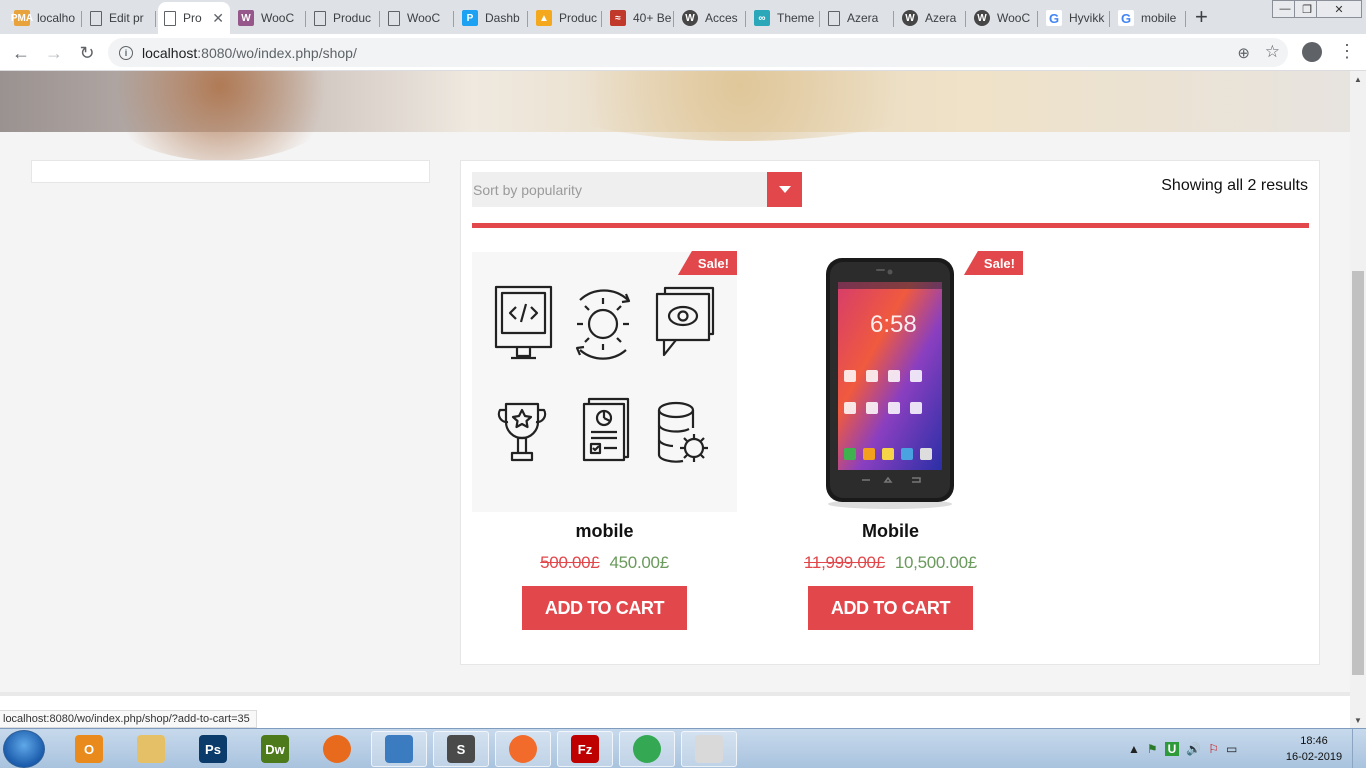 This screenshot has height=768, width=1366. Describe the element at coordinates (1312, 52) in the screenshot. I see `profile-avatar-icon` at that location.